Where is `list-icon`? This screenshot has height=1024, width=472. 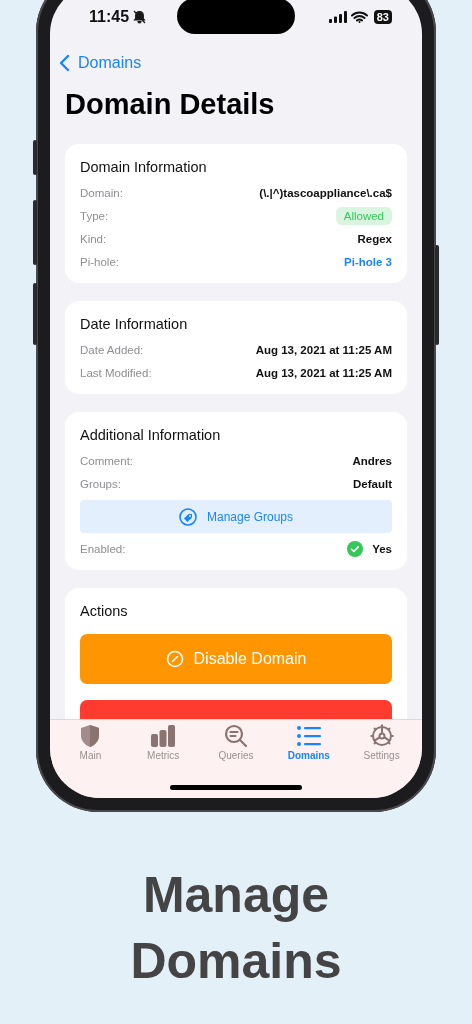 list-icon is located at coordinates (308, 736).